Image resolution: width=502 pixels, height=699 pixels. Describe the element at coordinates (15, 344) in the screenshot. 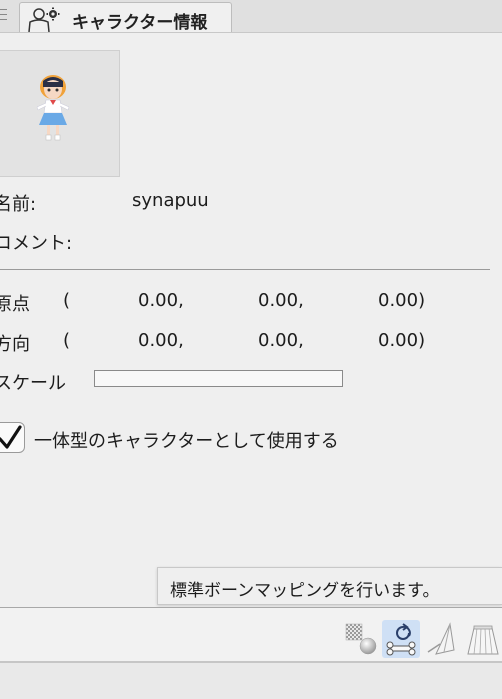

I see `direction-label: 方向` at that location.